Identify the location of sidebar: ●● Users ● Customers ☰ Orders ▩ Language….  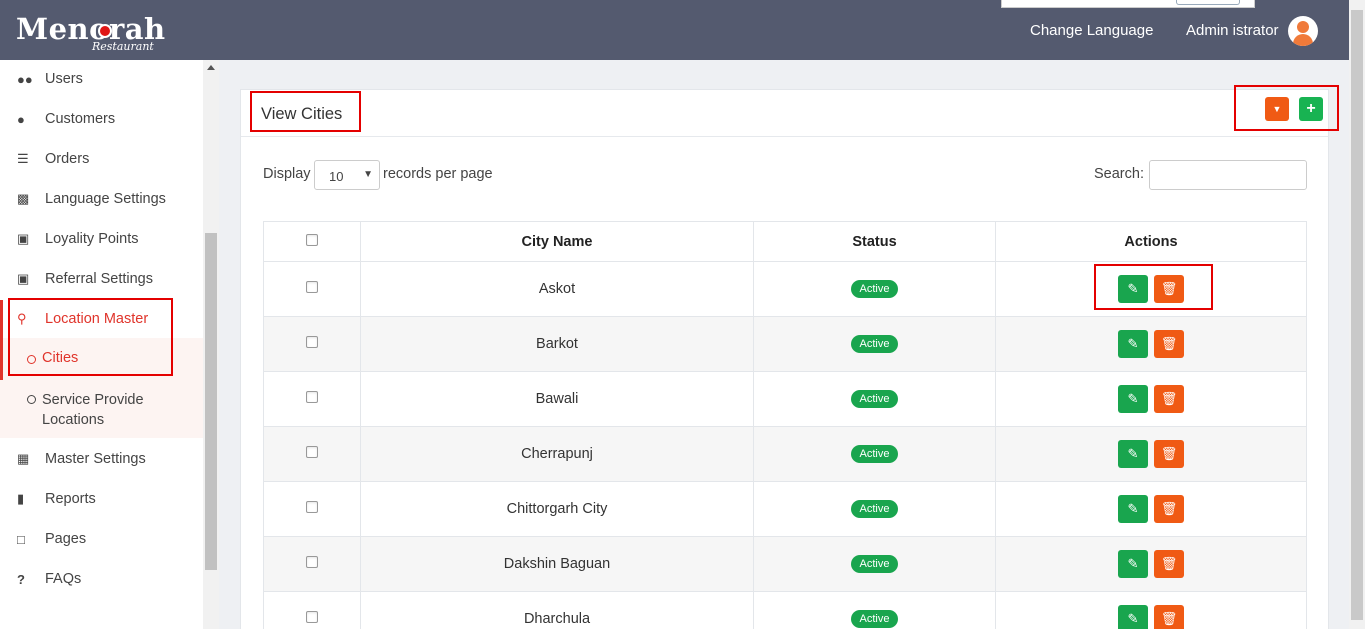
(101, 344).